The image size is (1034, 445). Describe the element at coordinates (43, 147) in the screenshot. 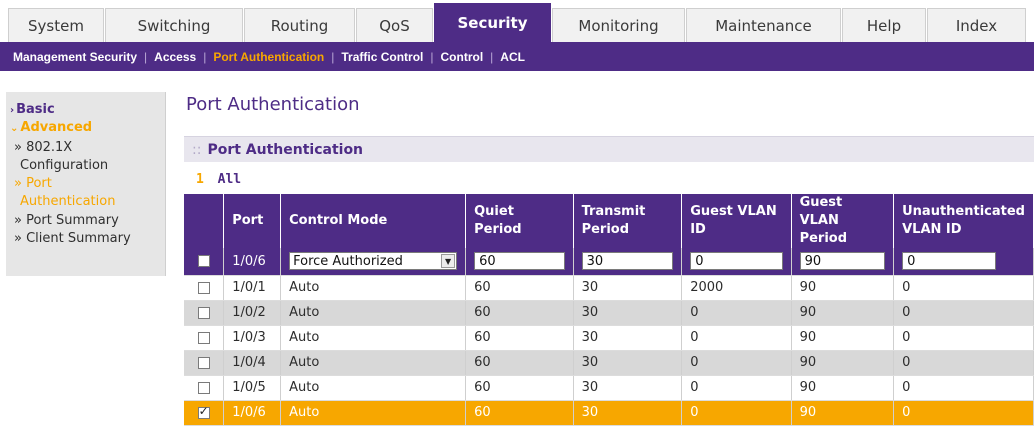

I see `sidebar-item-8021x: » 802.1X` at that location.